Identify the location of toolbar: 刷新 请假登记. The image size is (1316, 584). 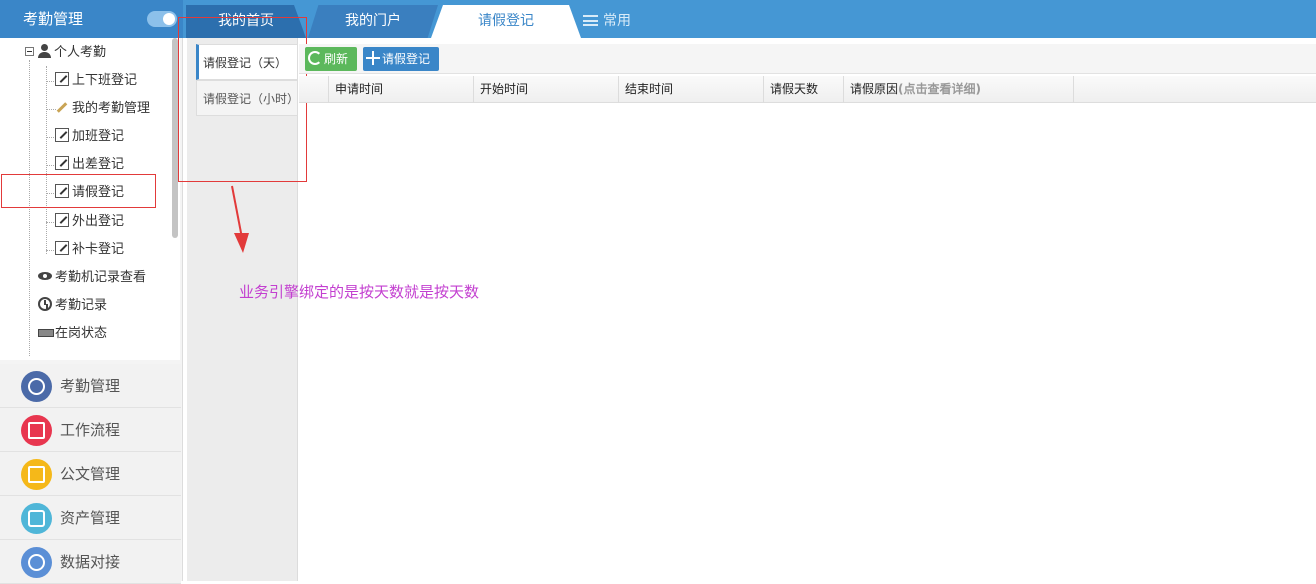
(807, 59).